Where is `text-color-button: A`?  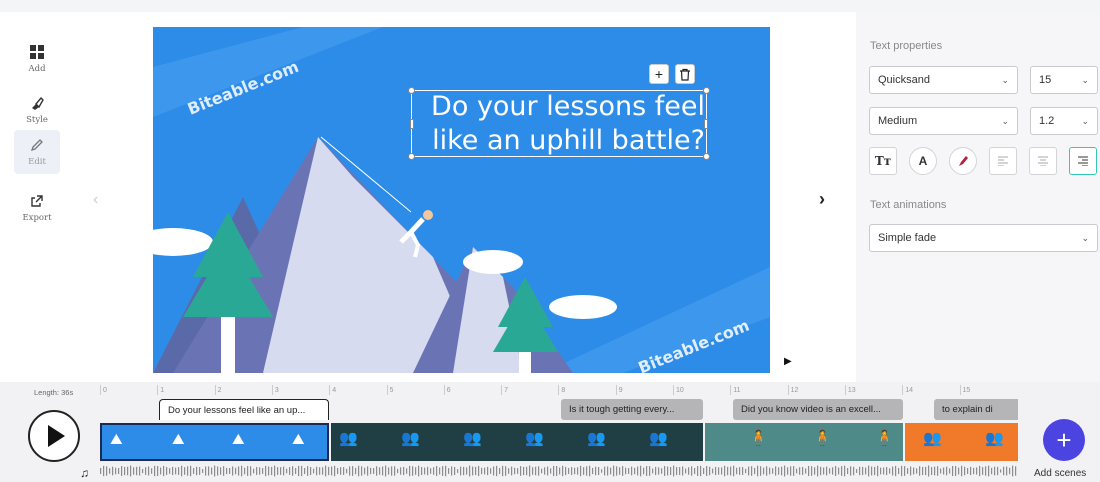
text-color-button: A is located at coordinates (923, 161).